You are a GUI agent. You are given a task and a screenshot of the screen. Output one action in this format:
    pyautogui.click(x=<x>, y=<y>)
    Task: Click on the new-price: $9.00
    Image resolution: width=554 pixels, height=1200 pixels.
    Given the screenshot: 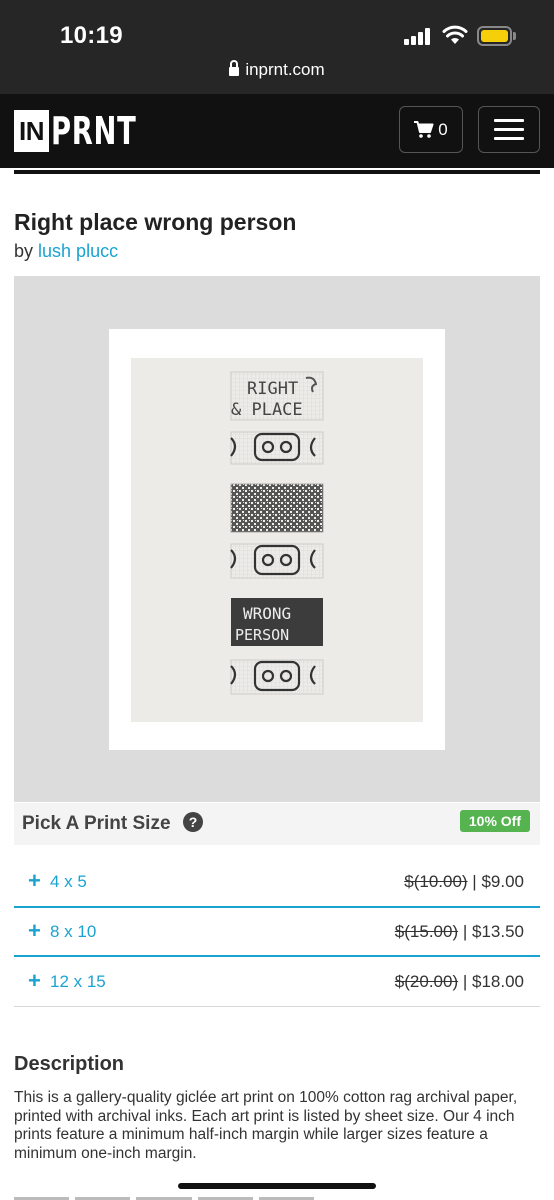 What is the action you would take?
    pyautogui.click(x=502, y=881)
    